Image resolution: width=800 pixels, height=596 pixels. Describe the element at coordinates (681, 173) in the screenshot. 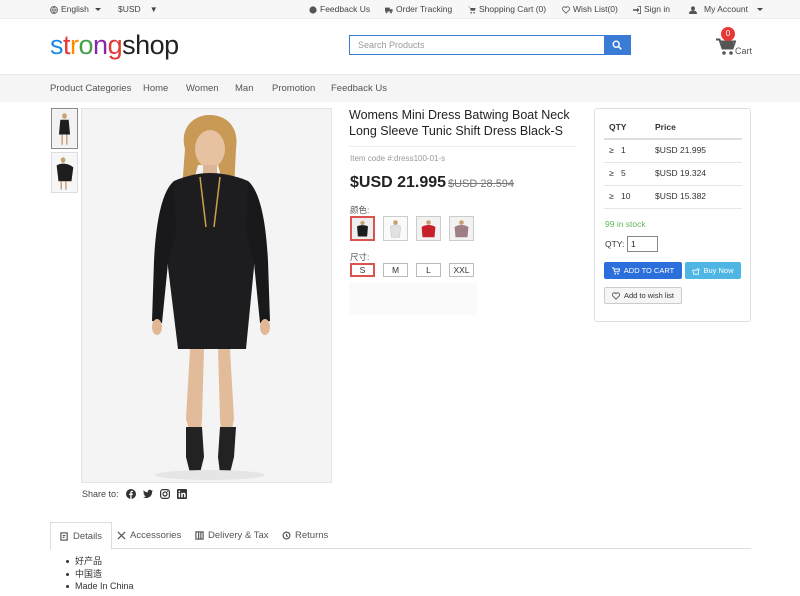

I see `tier-price: $USD 19.324` at that location.